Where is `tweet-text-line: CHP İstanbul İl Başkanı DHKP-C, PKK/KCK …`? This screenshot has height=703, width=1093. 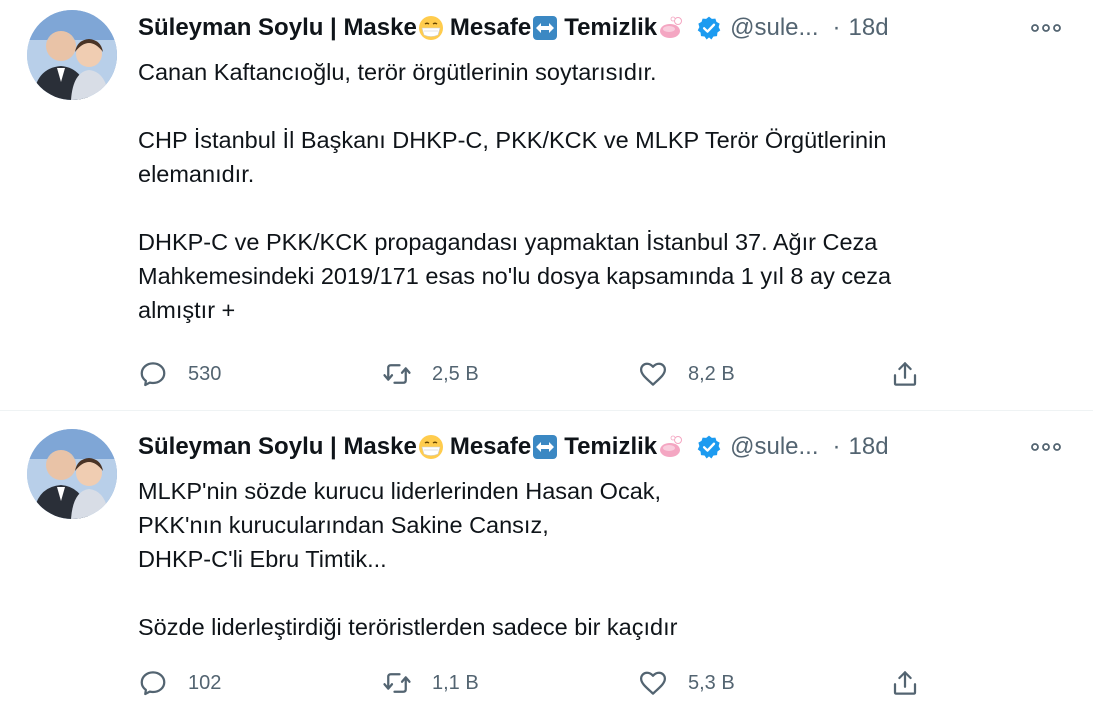
tweet-text-line: CHP İstanbul İl Başkanı DHKP-C, PKK/KCK … is located at coordinates (512, 140).